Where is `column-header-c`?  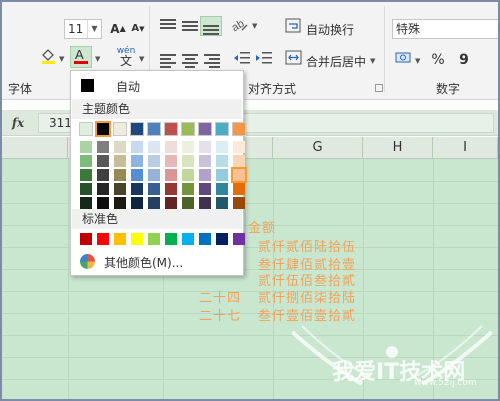 column-header-c is located at coordinates (35, 148).